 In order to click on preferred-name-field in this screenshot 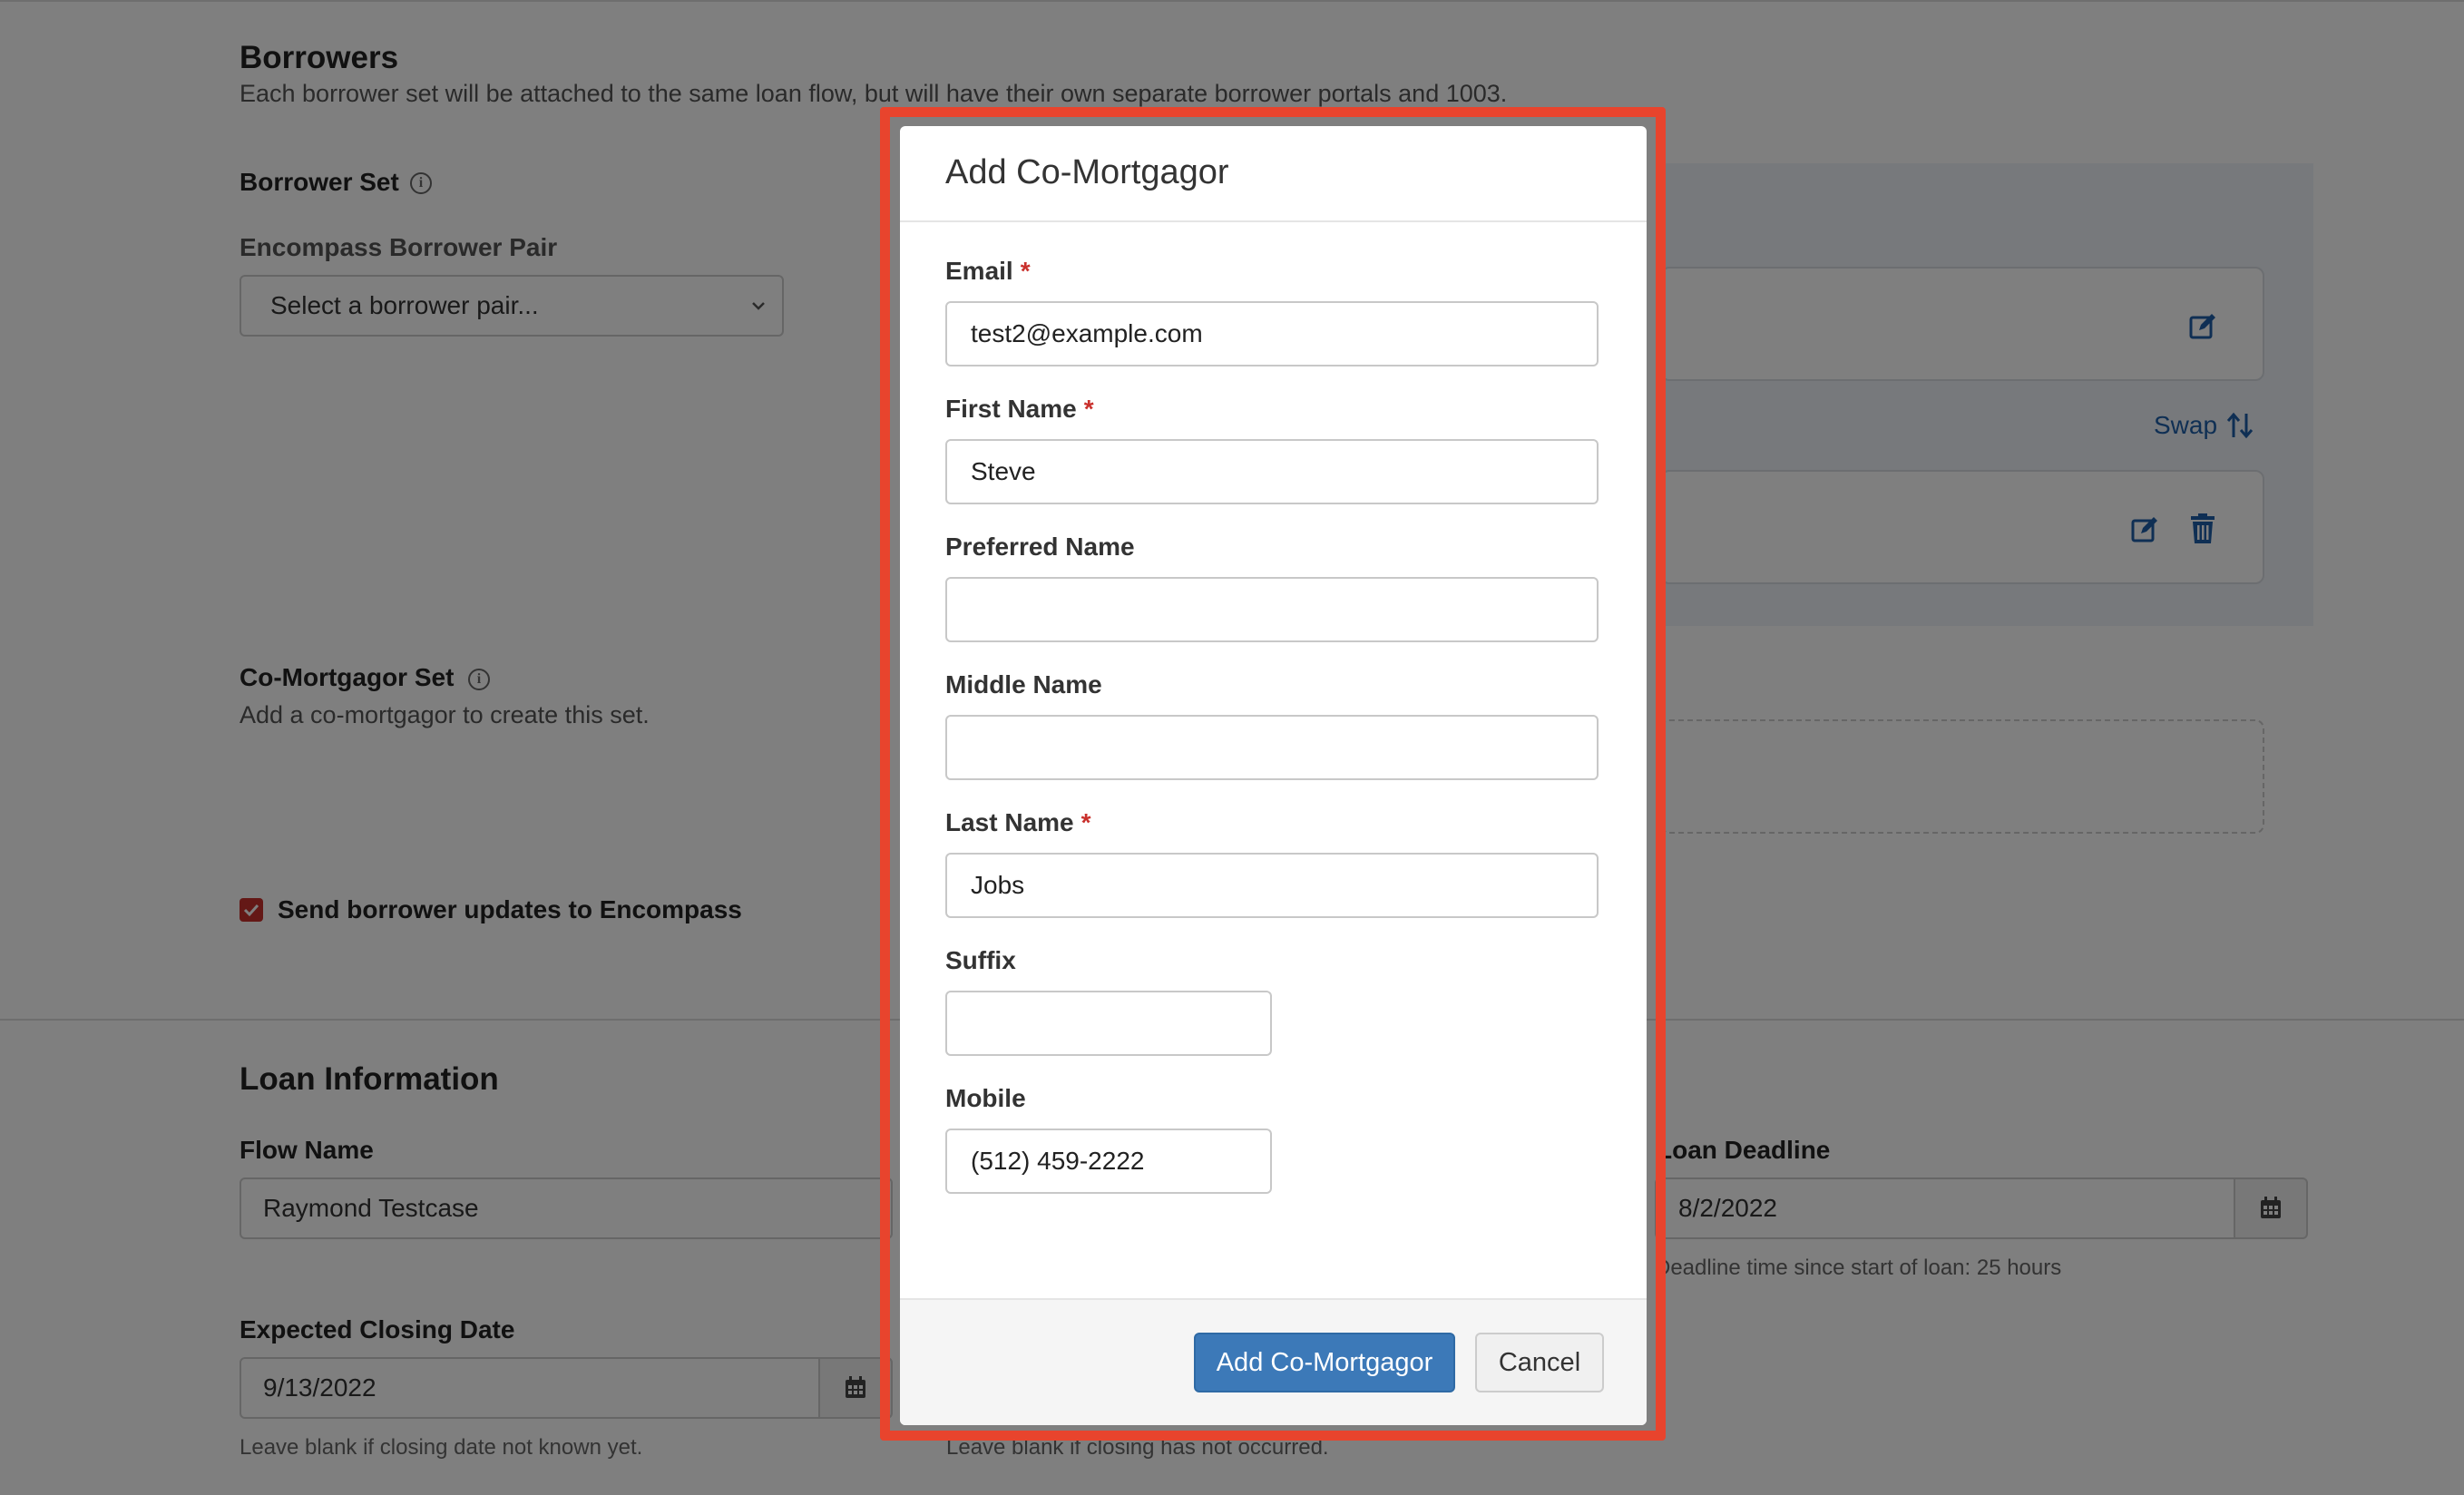, I will do `click(1272, 609)`.